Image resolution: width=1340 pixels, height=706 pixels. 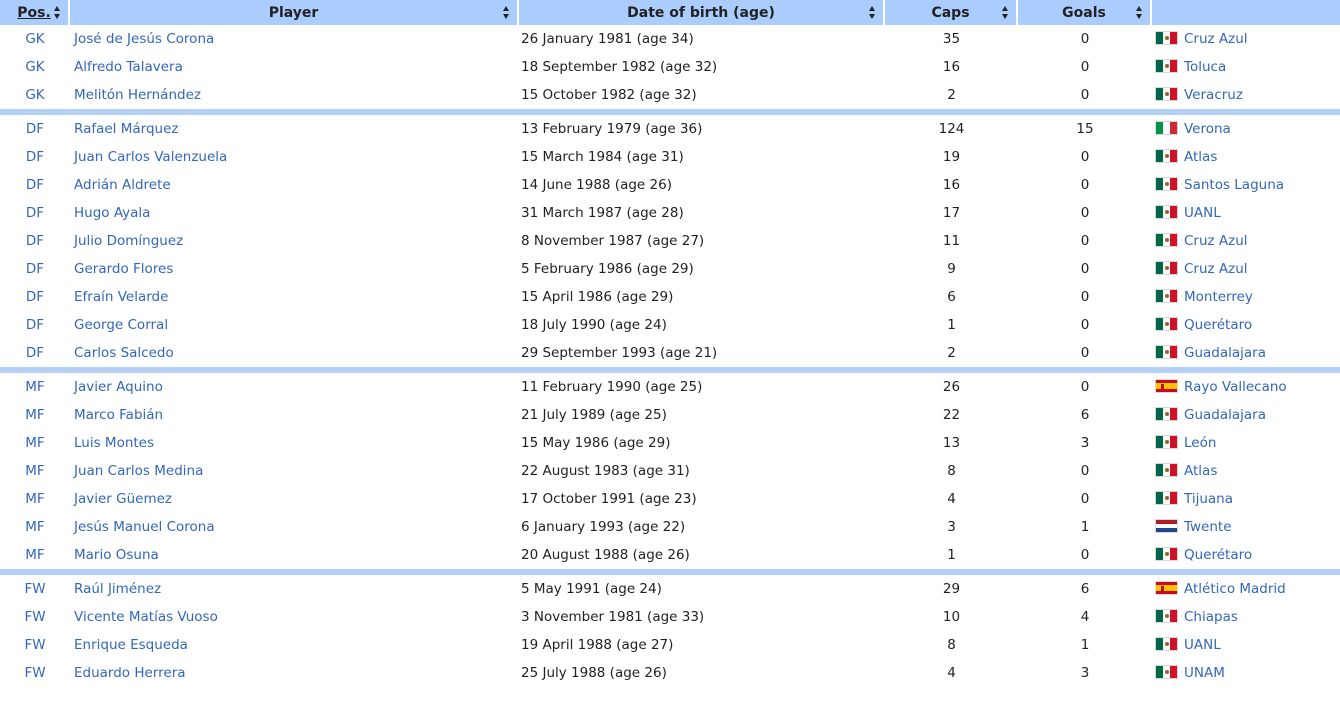 I want to click on player-name-link: Adrián Aldrete, so click(x=294, y=185).